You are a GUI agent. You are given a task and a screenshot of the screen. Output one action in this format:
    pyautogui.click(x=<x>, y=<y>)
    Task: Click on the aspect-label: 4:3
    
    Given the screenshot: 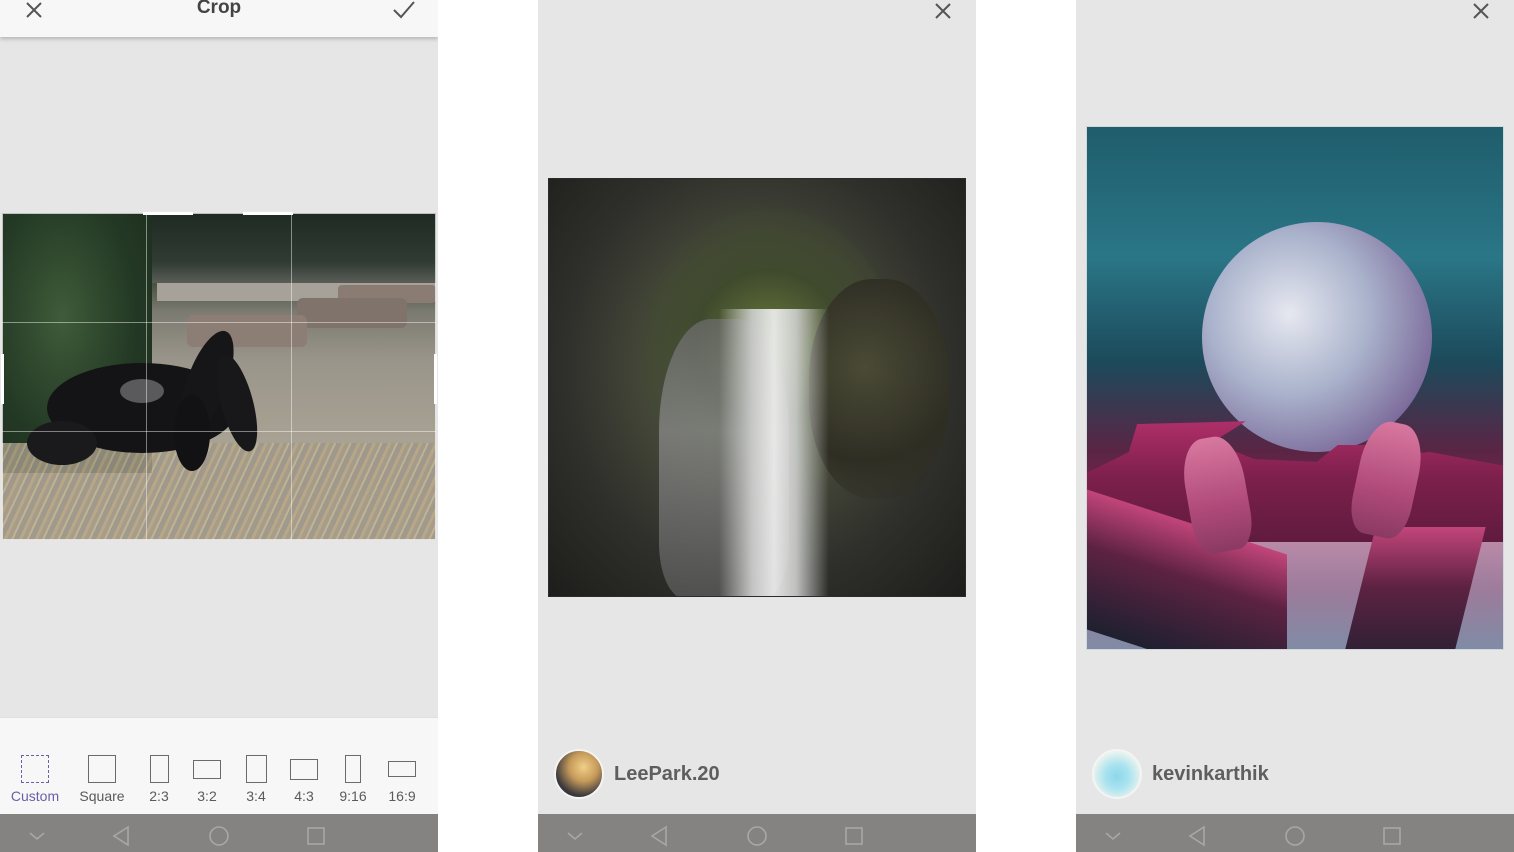 What is the action you would take?
    pyautogui.click(x=304, y=796)
    